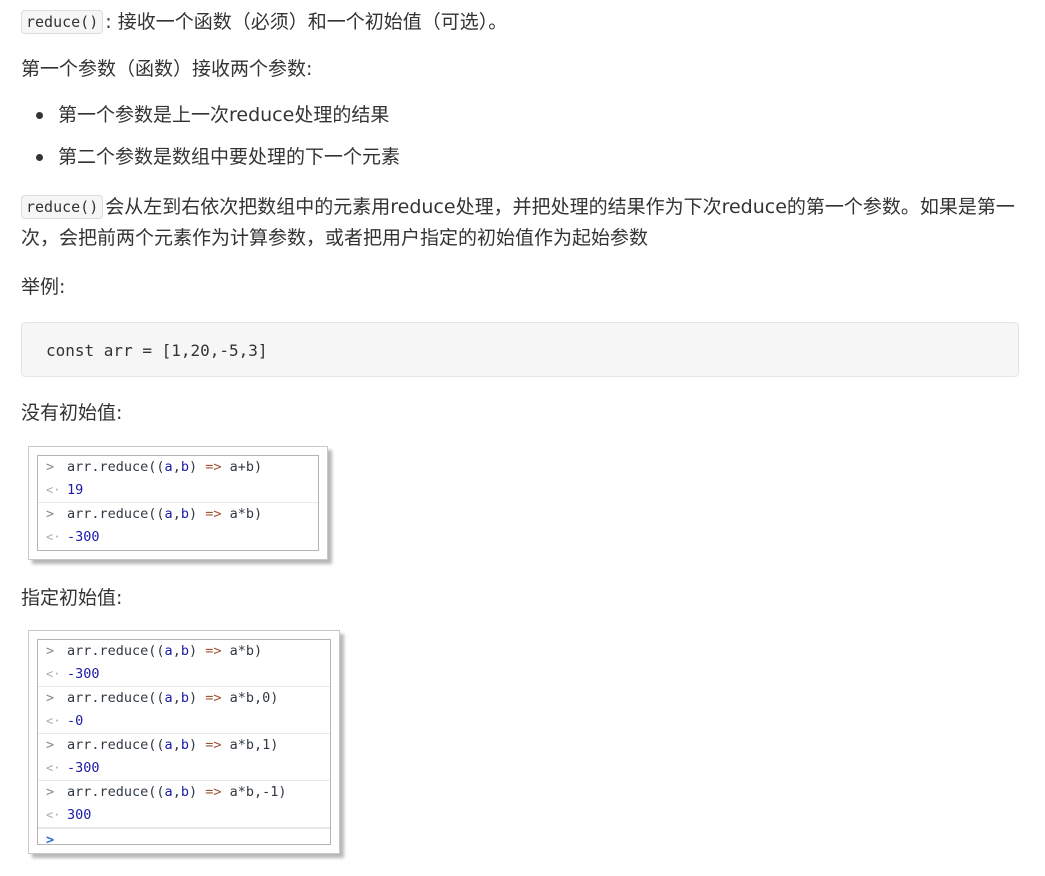  Describe the element at coordinates (520, 349) in the screenshot. I see `code-block: const arr = [1,20,-5,3]` at that location.